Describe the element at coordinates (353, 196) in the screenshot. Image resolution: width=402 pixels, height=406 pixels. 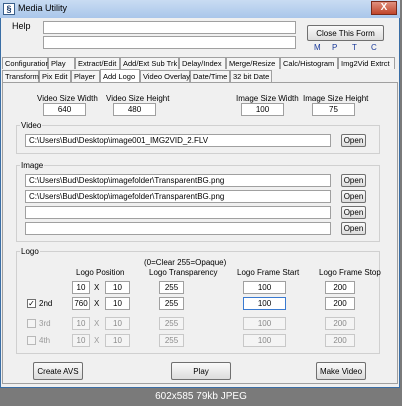
I see `image-open-button-2: Open` at that location.